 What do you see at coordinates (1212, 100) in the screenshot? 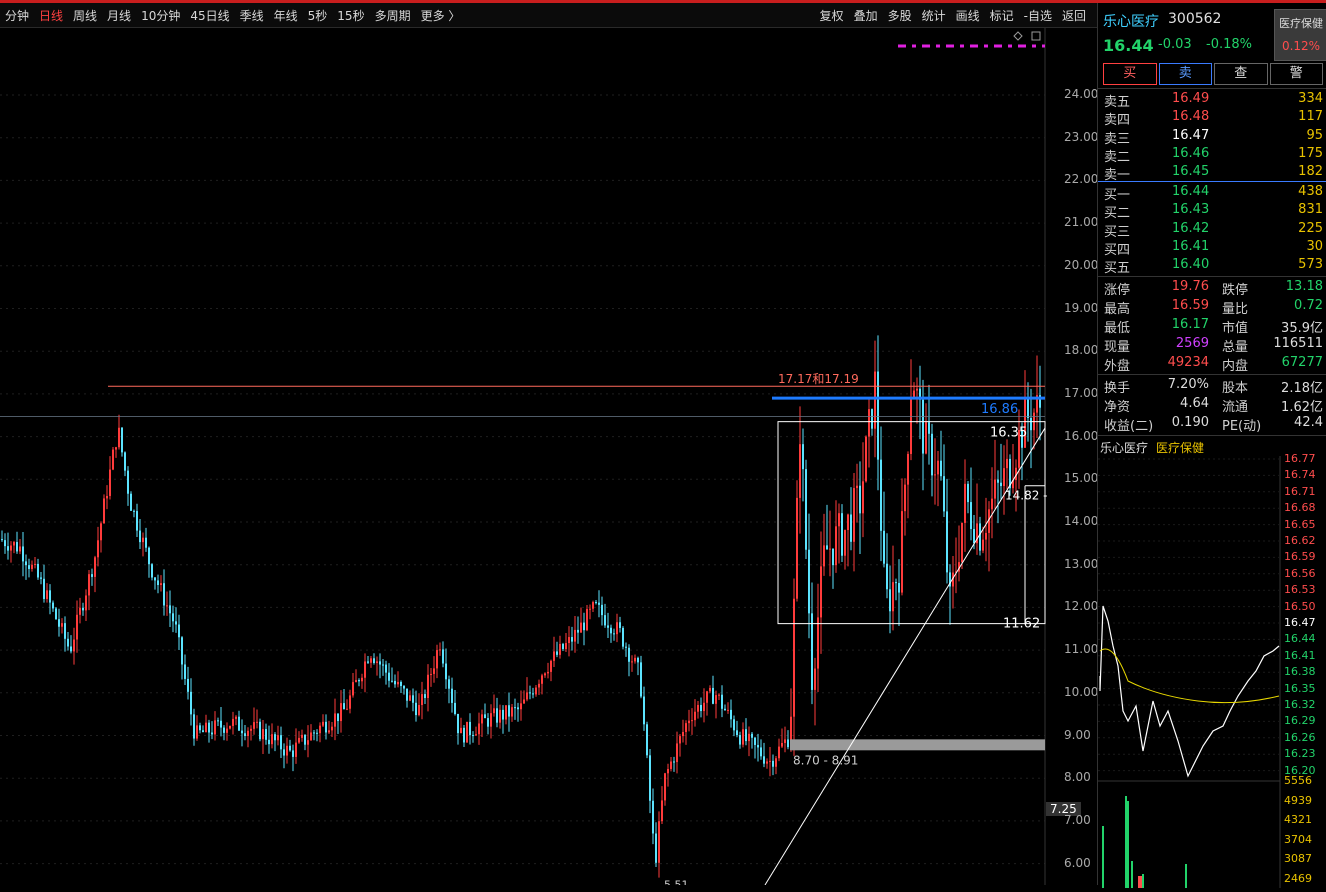
I see `sell-row: 卖五 16.49 334` at bounding box center [1212, 100].